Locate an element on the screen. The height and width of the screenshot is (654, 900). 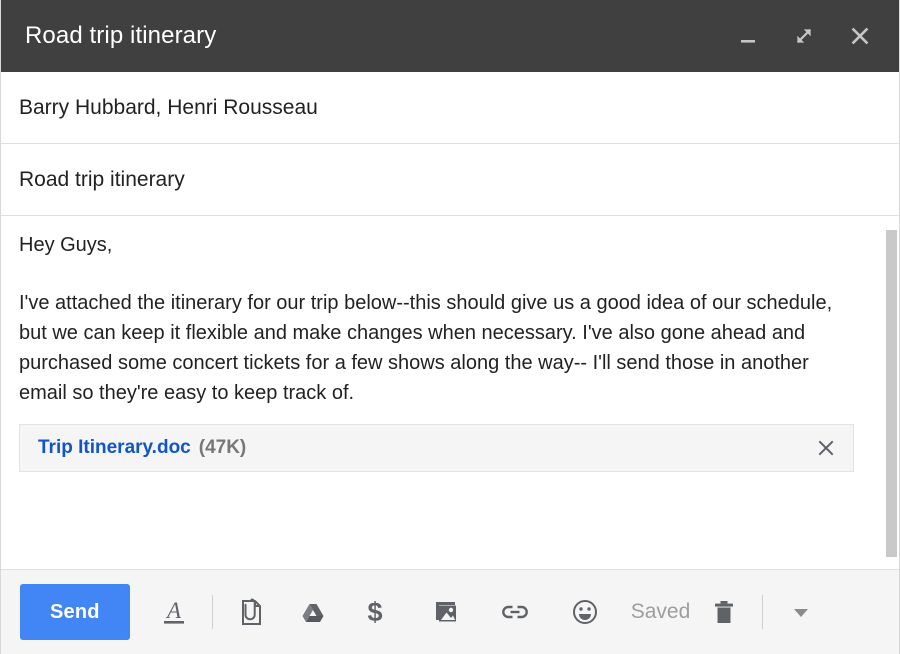
body-scrollbar-thumb is located at coordinates (891, 393).